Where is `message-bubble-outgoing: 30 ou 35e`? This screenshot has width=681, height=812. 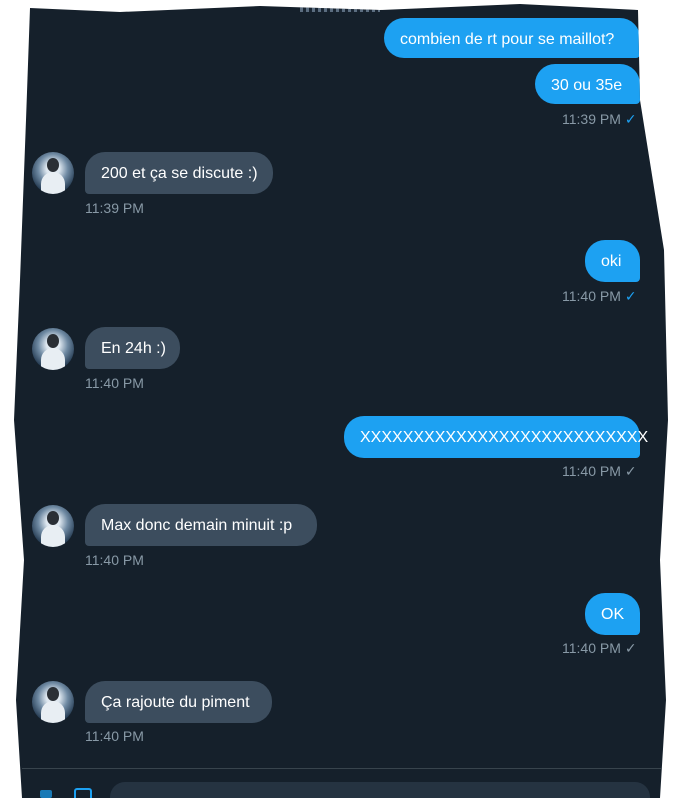 message-bubble-outgoing: 30 ou 35e is located at coordinates (587, 84).